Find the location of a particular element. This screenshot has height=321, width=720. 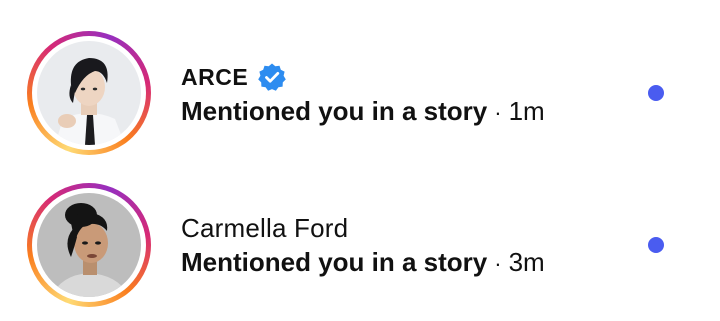

notification-text: ARCE Mentioned you in a story · 1m is located at coordinates (363, 96).